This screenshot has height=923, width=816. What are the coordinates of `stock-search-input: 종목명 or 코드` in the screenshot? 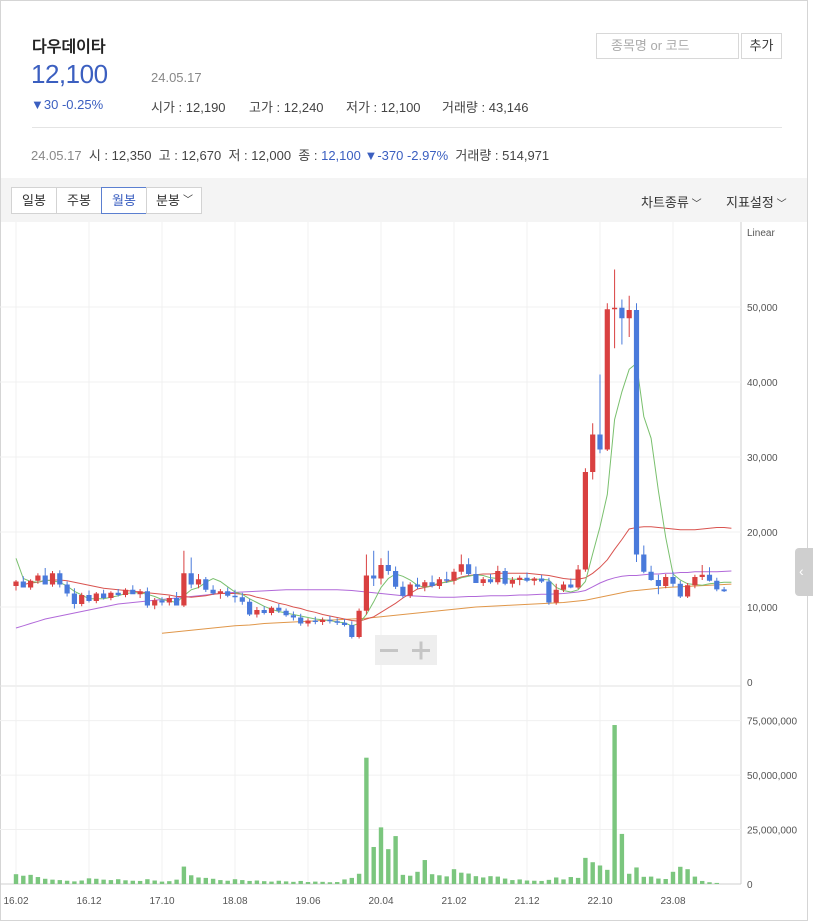 It's located at (667, 46).